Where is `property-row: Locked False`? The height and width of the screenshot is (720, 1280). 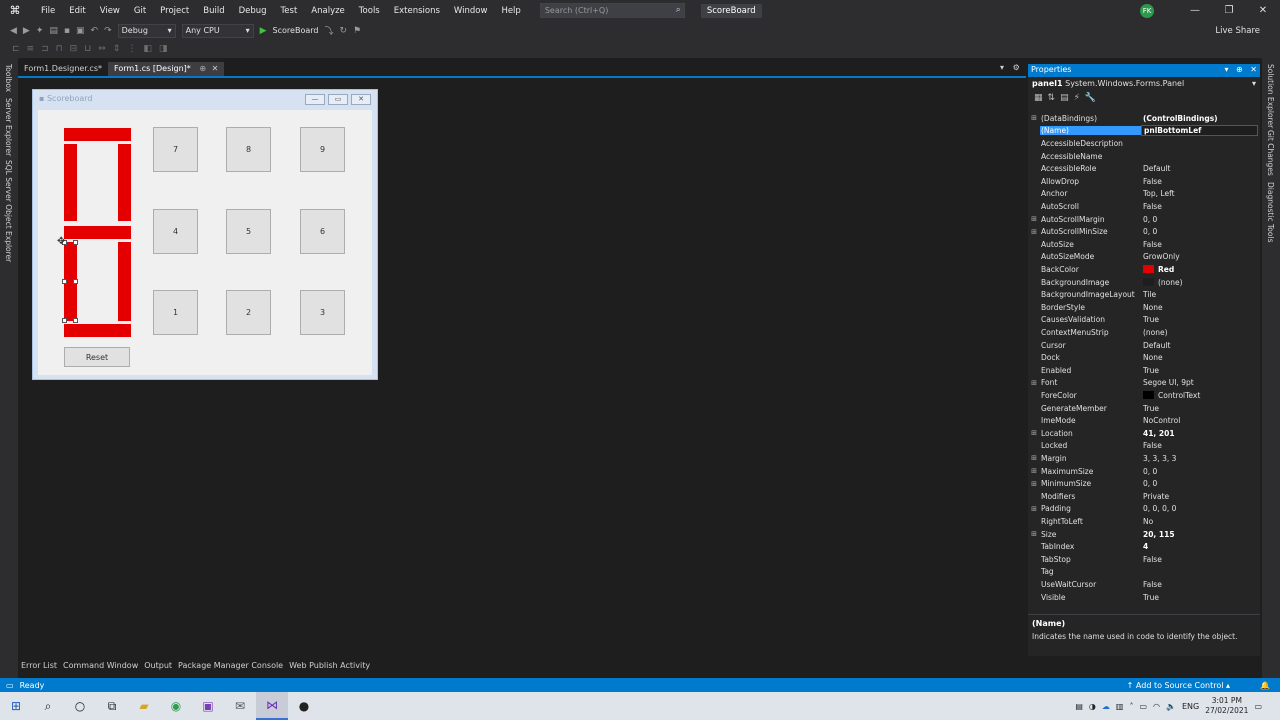
property-row: Locked False is located at coordinates (1143, 446).